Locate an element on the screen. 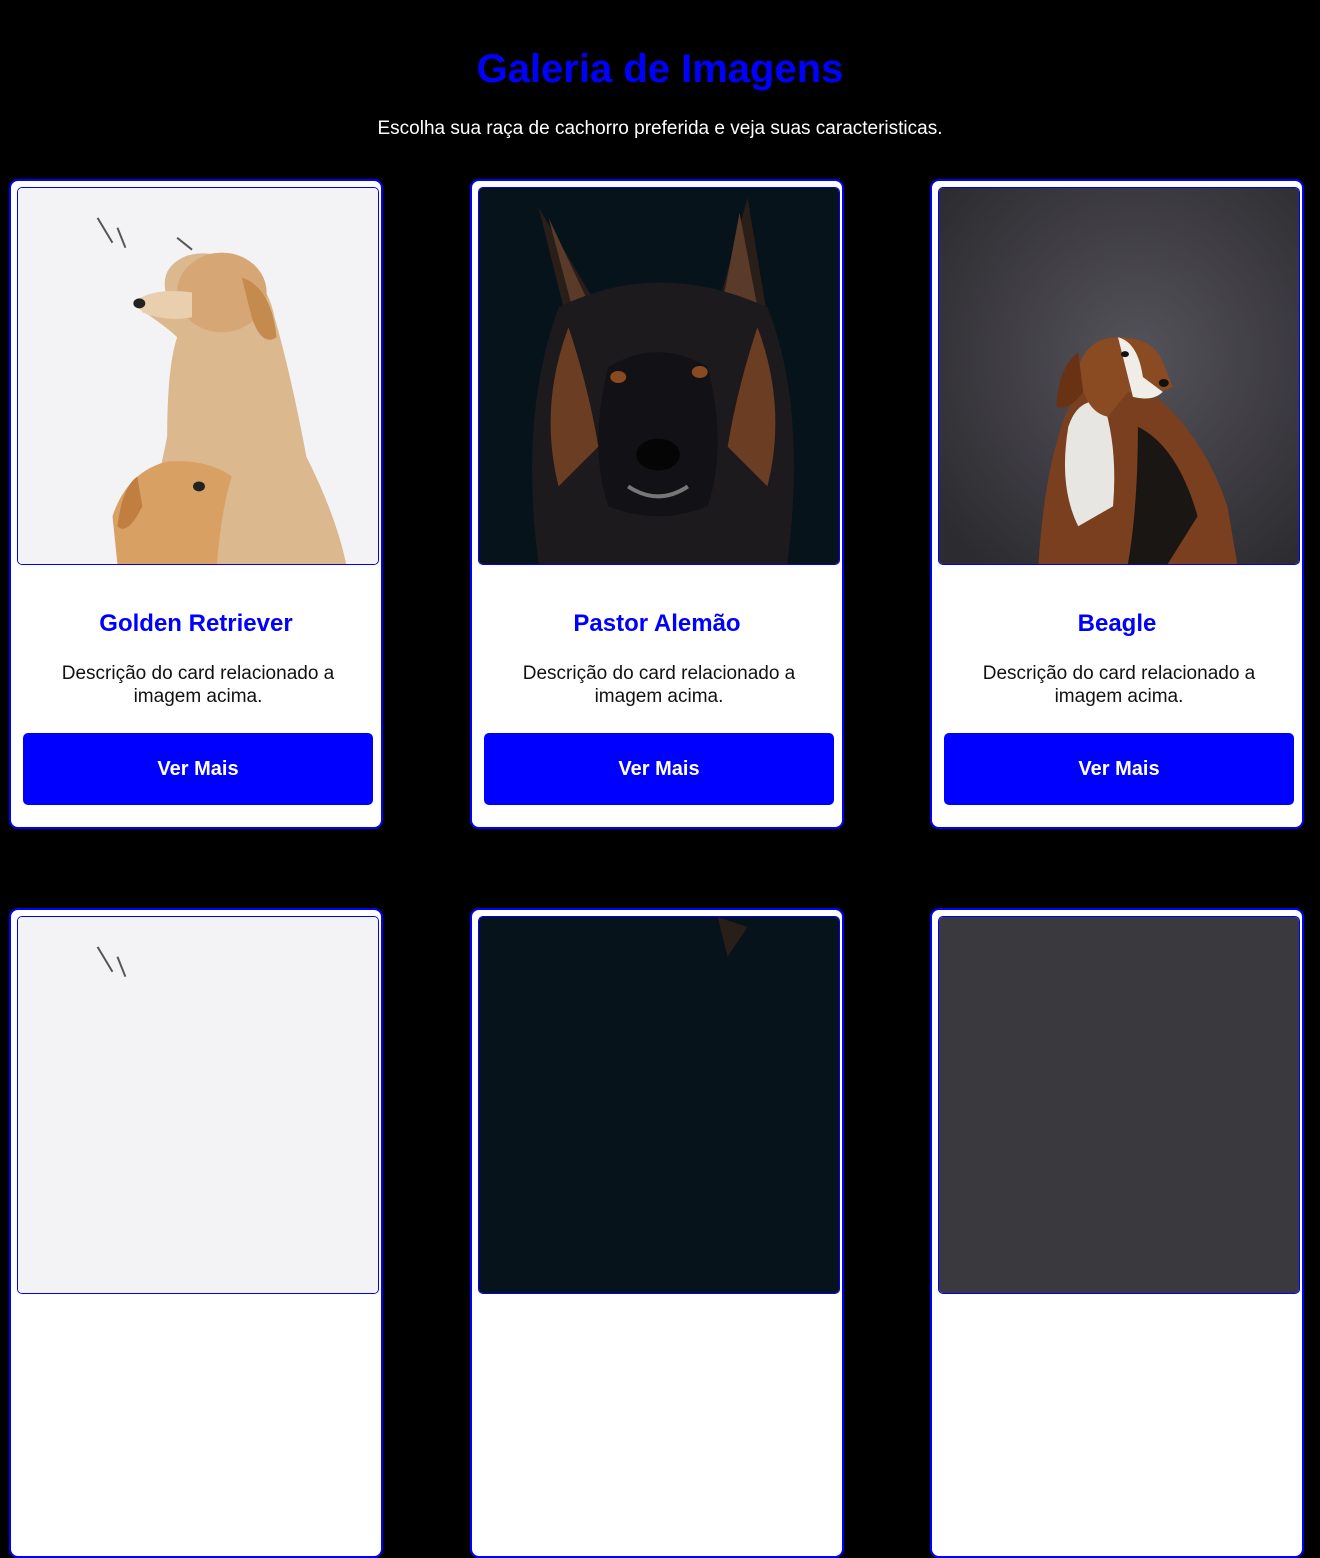 This screenshot has width=1320, height=1558. card-title: Beagle is located at coordinates (1117, 623).